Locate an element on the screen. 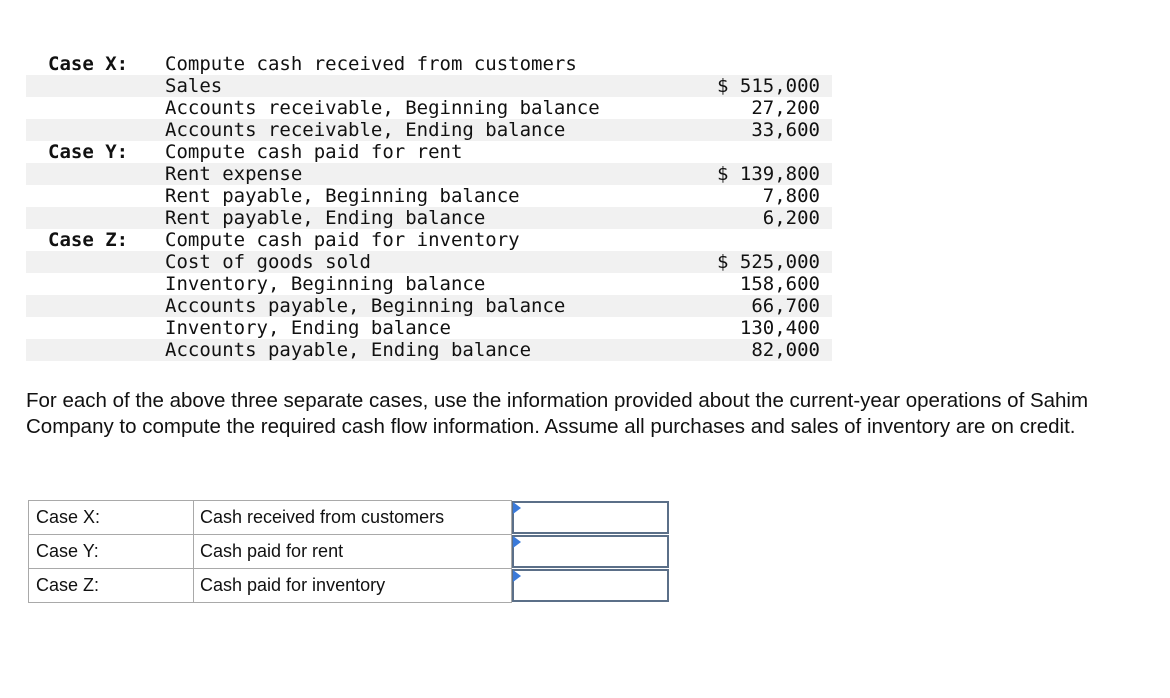  row-description: Accounts payable, Ending balance is located at coordinates (348, 350).